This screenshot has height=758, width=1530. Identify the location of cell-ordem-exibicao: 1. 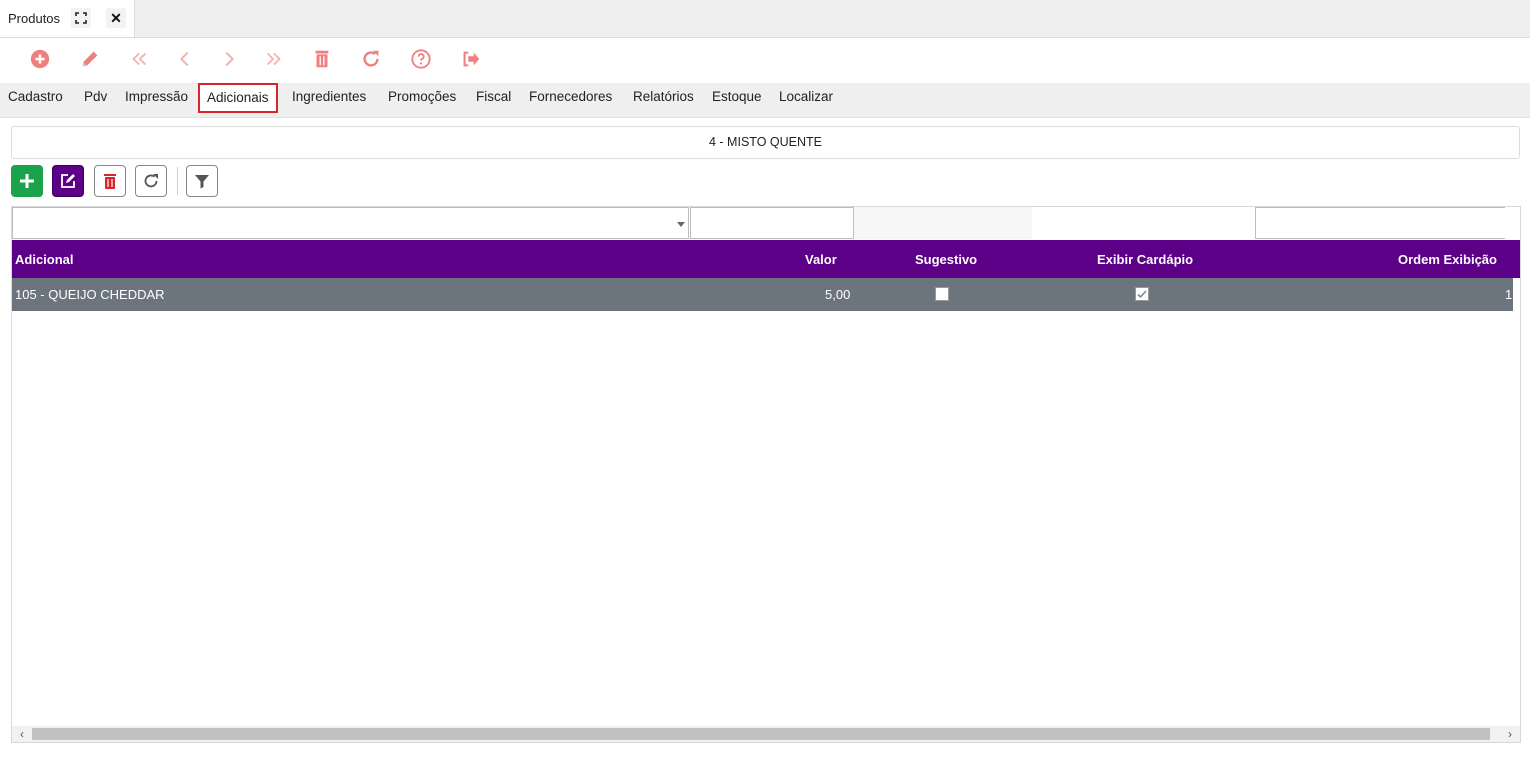
(1509, 294).